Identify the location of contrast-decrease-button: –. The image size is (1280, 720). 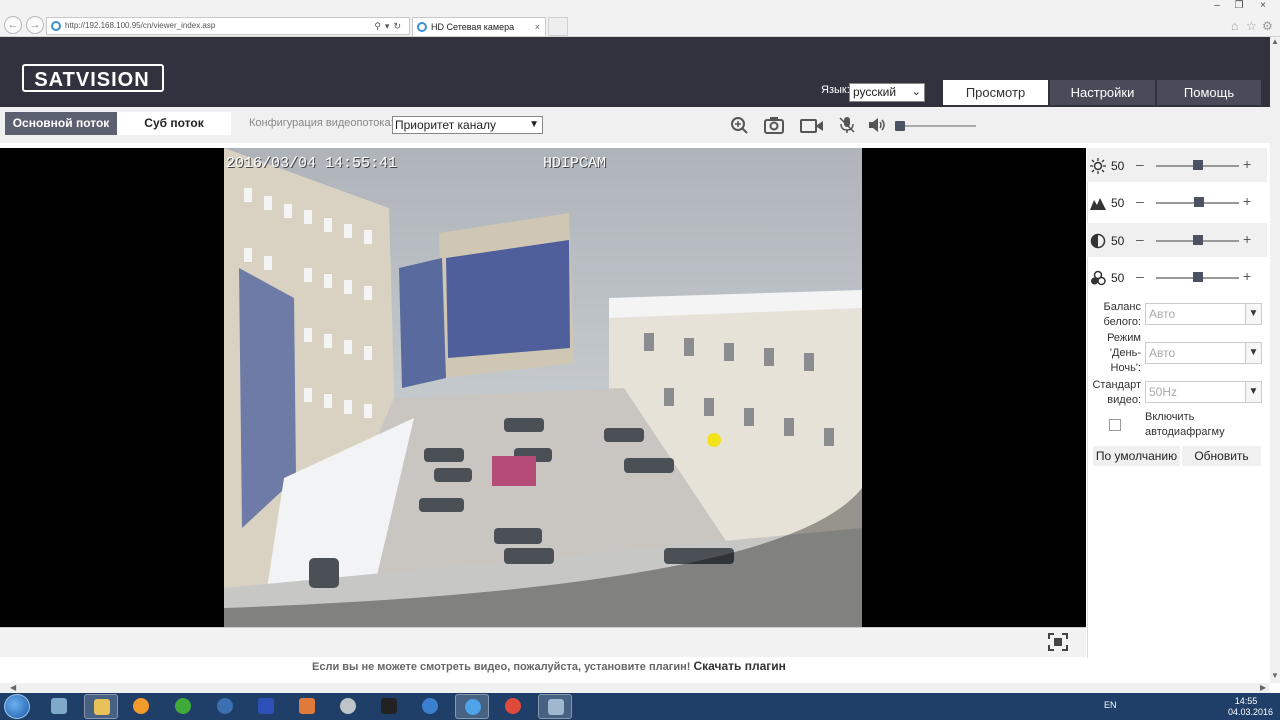
(1140, 239).